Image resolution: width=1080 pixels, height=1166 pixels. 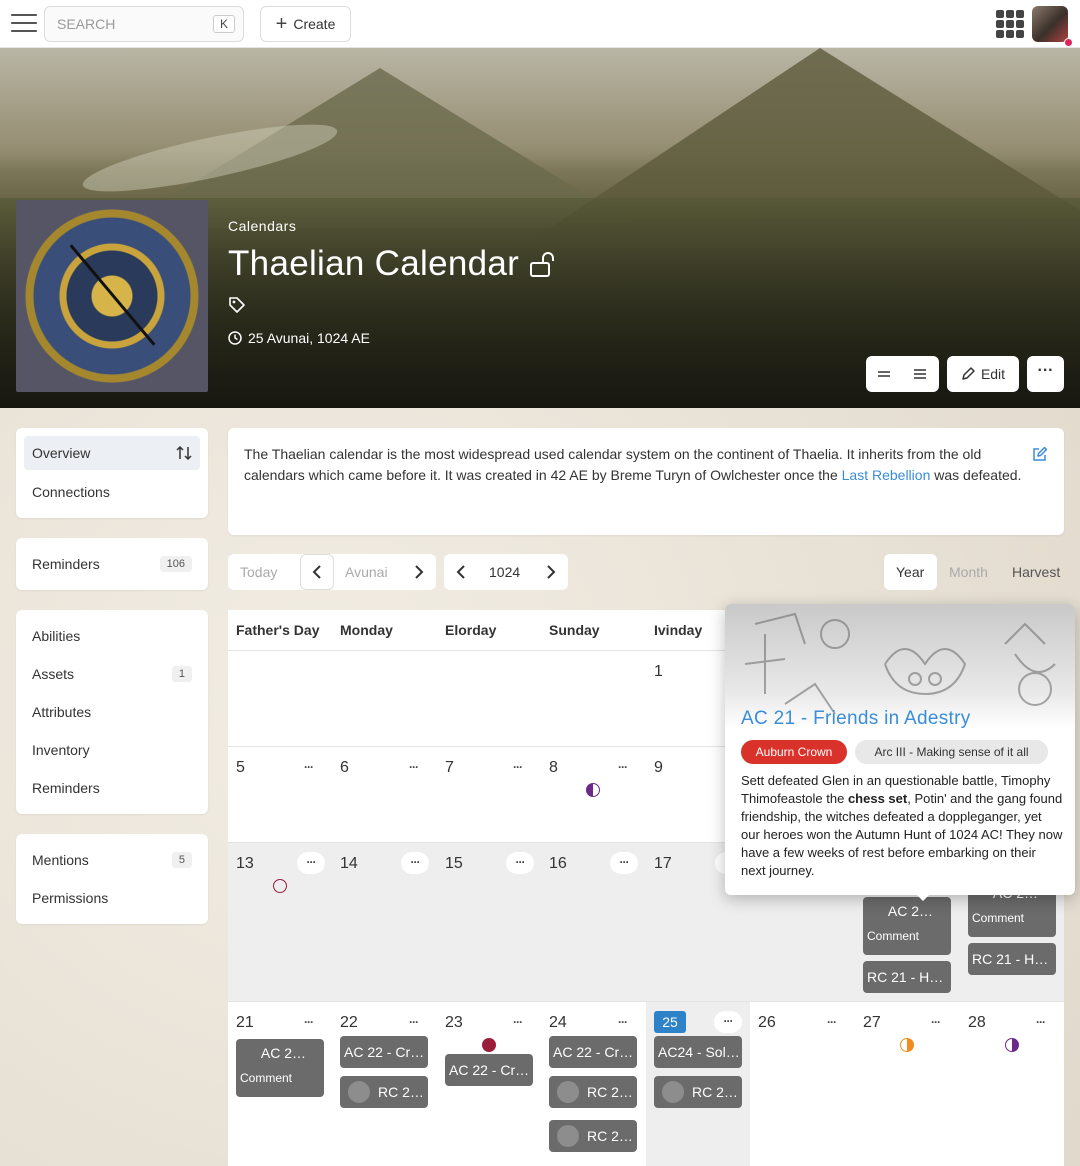 I want to click on list-layout-icon, so click(x=920, y=374).